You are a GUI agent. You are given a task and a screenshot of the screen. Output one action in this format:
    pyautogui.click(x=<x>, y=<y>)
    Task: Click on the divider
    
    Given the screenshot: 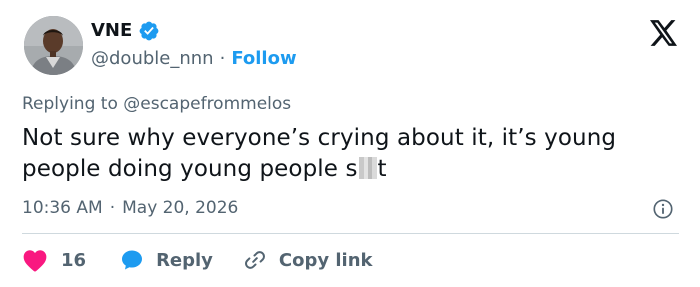 What is the action you would take?
    pyautogui.click(x=350, y=233)
    